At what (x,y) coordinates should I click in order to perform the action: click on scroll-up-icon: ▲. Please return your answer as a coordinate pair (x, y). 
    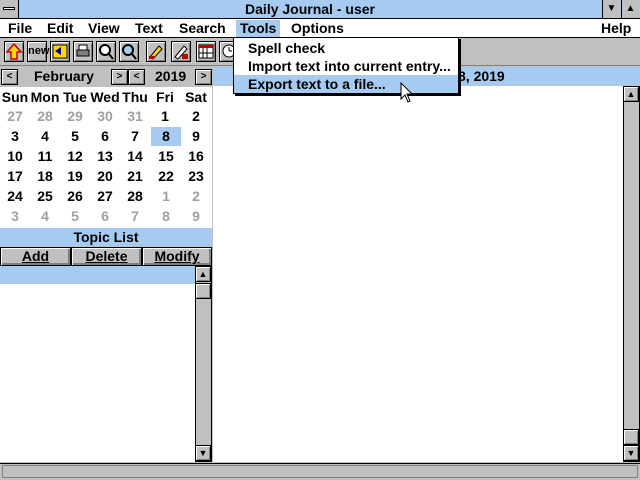
    Looking at the image, I should click on (203, 274).